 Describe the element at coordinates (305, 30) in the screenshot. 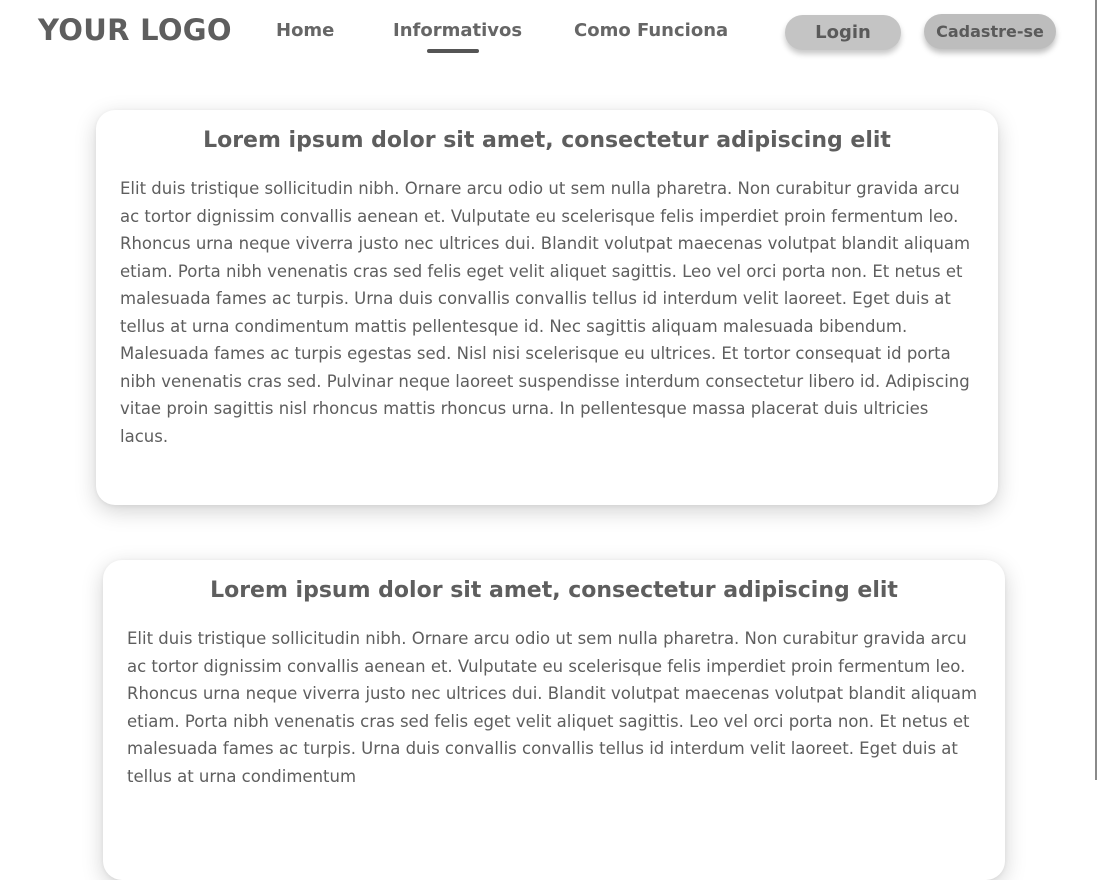

I see `nav-home: Home` at that location.